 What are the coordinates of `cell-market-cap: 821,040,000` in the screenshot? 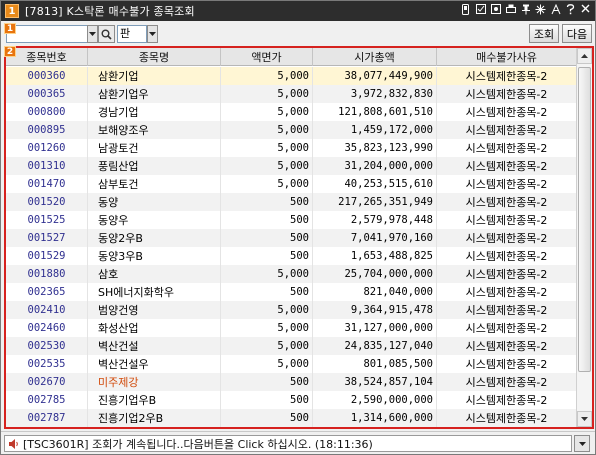 It's located at (375, 292).